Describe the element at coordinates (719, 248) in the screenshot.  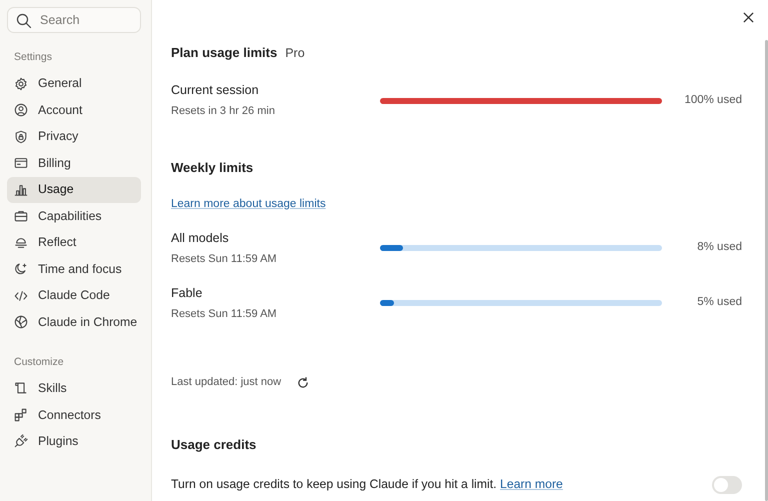
I see `usage-reading: 8% used` at that location.